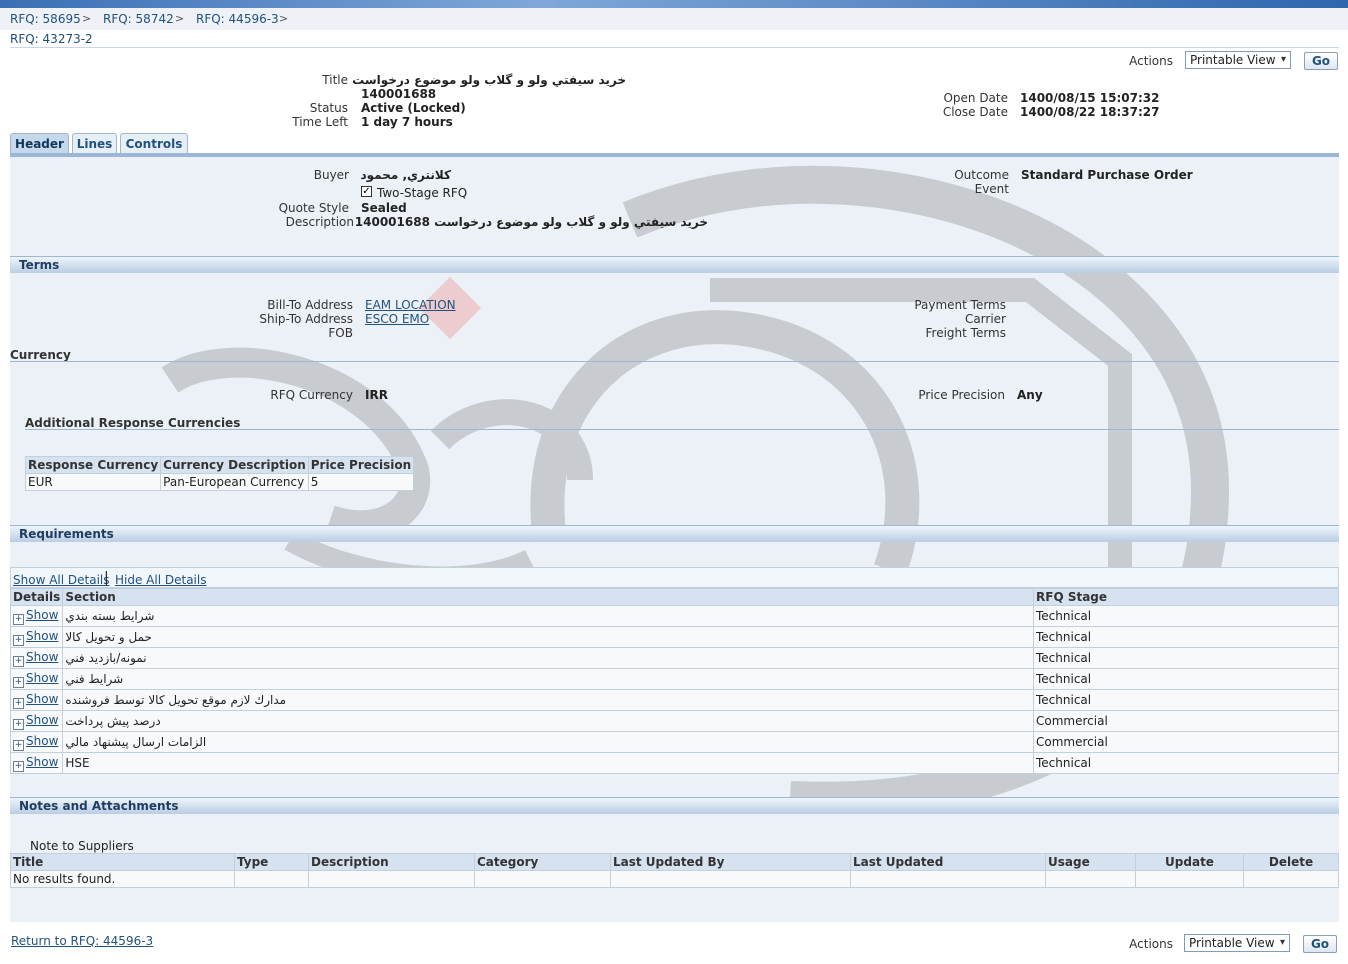 Image resolution: width=1348 pixels, height=964 pixels. I want to click on requirements-heading: Requirements, so click(674, 533).